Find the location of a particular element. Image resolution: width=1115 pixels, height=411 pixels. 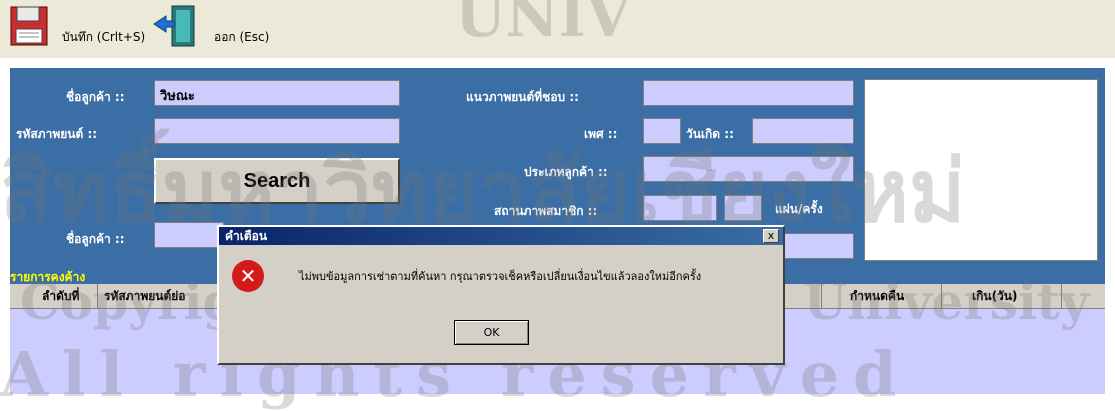

movie-code-label: รหัสภาพยนต์ :: is located at coordinates (57, 134).